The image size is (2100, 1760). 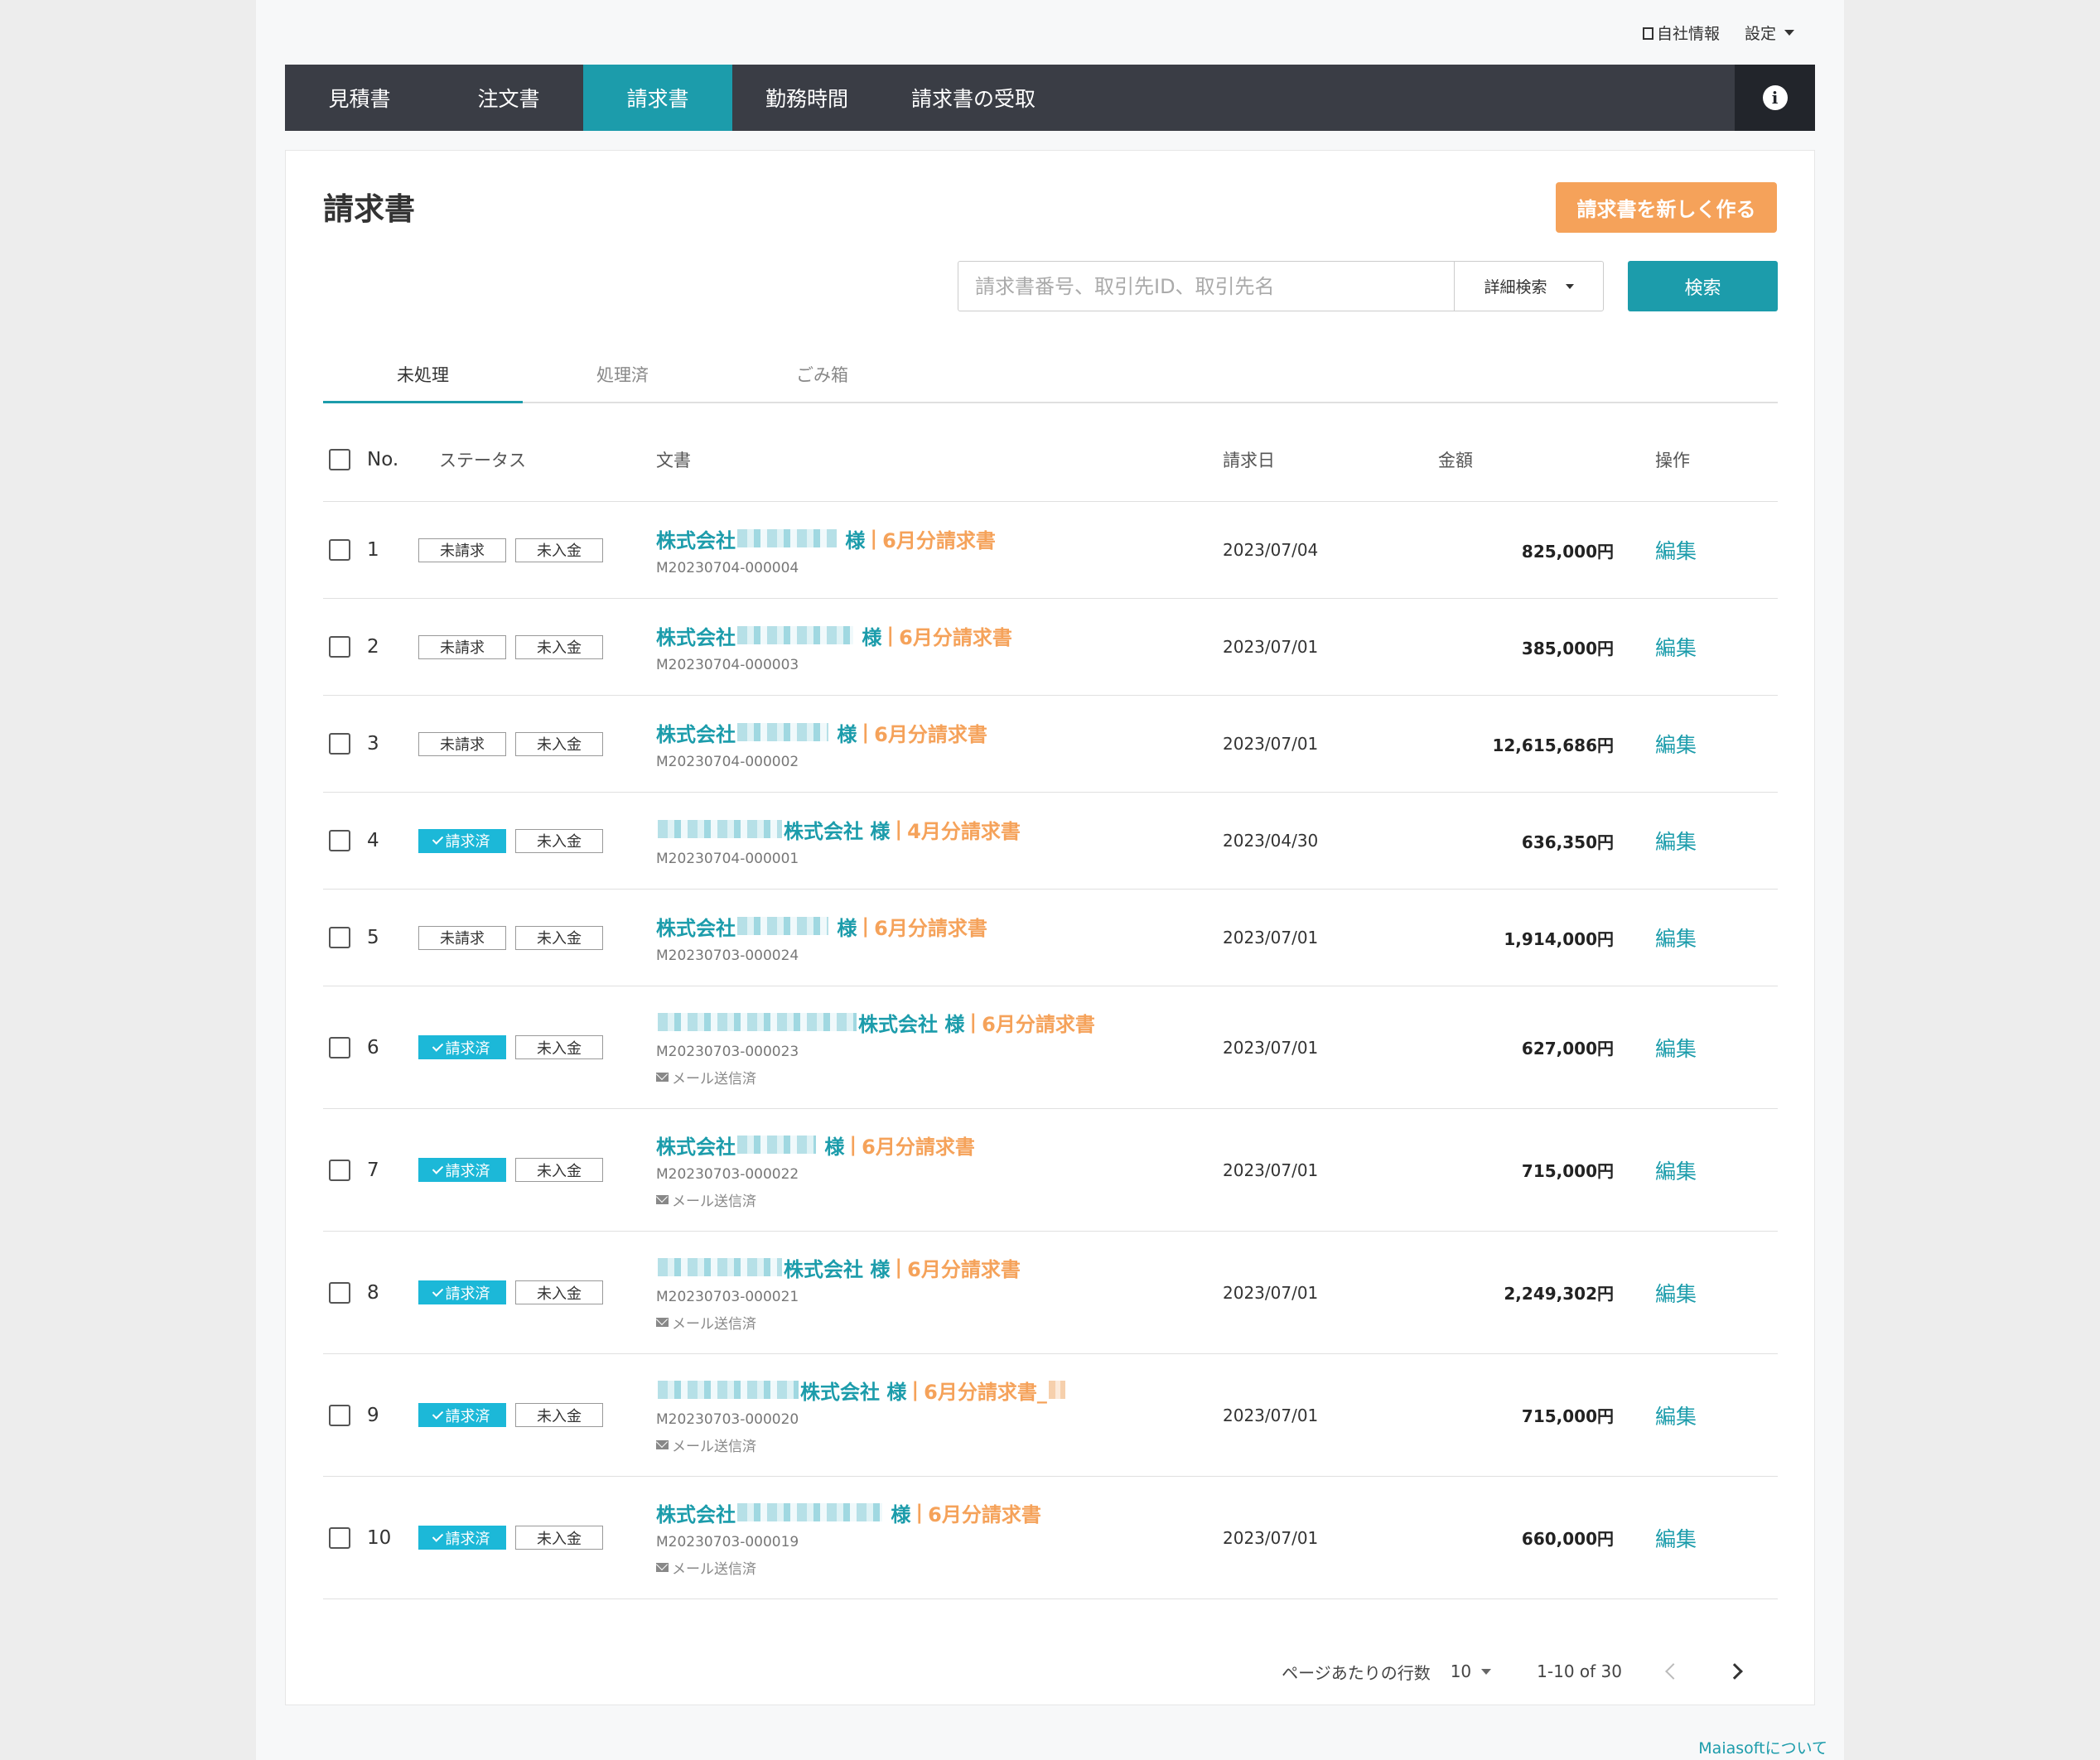 I want to click on mail-sent-status: メール送信済, so click(x=706, y=1322).